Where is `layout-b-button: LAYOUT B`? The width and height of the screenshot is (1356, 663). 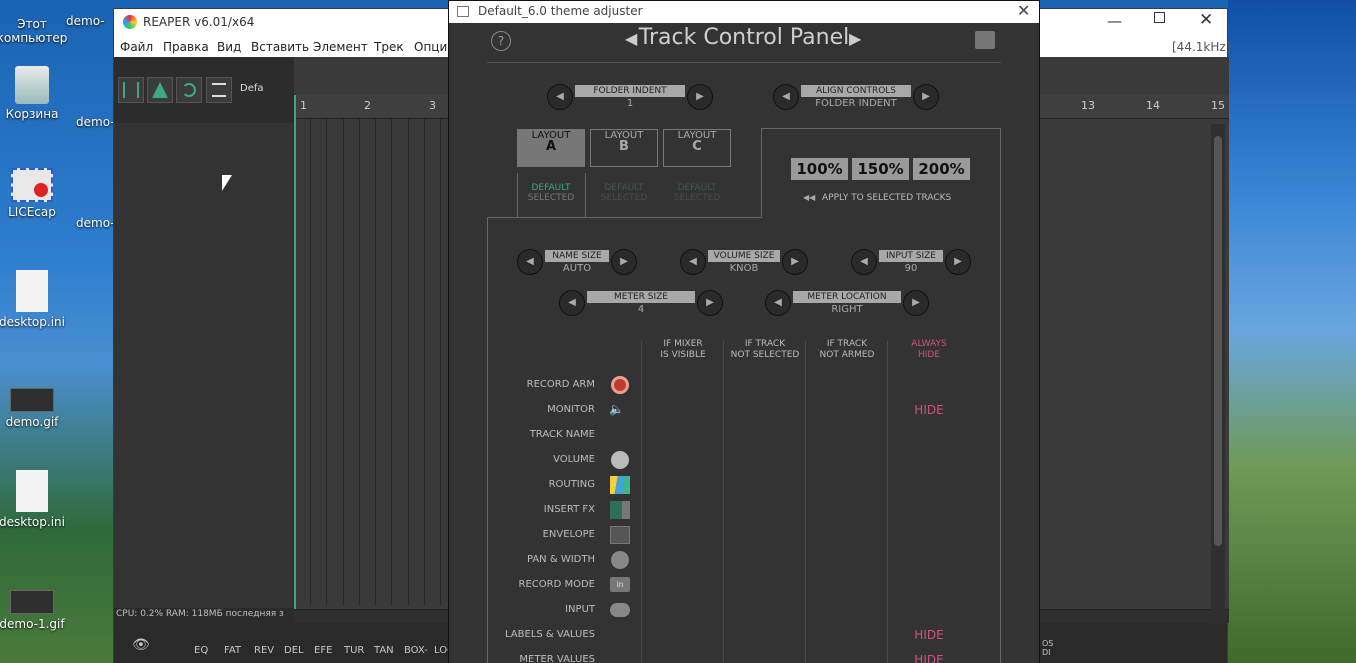 layout-b-button: LAYOUT B is located at coordinates (624, 148).